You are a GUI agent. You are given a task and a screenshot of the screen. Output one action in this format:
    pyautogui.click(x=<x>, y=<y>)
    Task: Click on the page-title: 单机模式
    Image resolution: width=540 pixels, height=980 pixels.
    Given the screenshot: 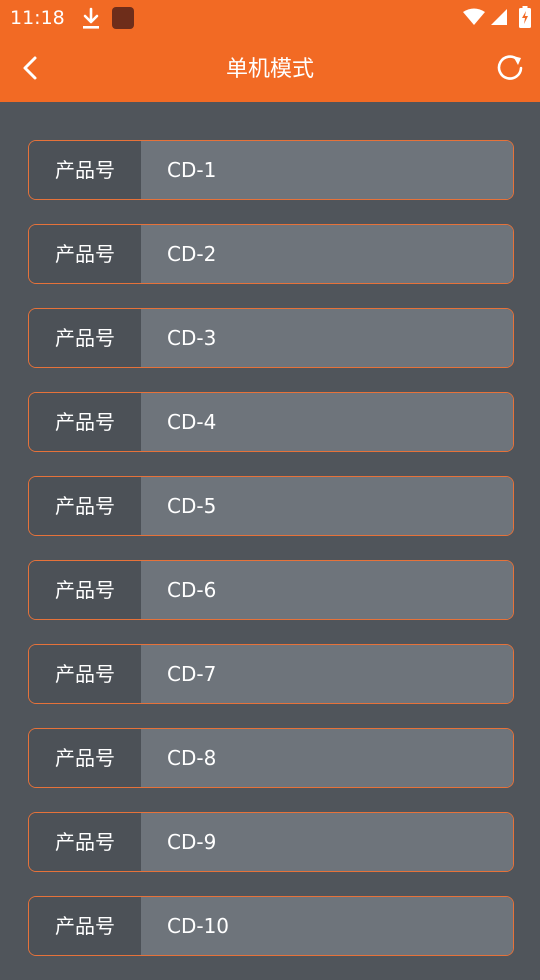 What is the action you would take?
    pyautogui.click(x=269, y=69)
    